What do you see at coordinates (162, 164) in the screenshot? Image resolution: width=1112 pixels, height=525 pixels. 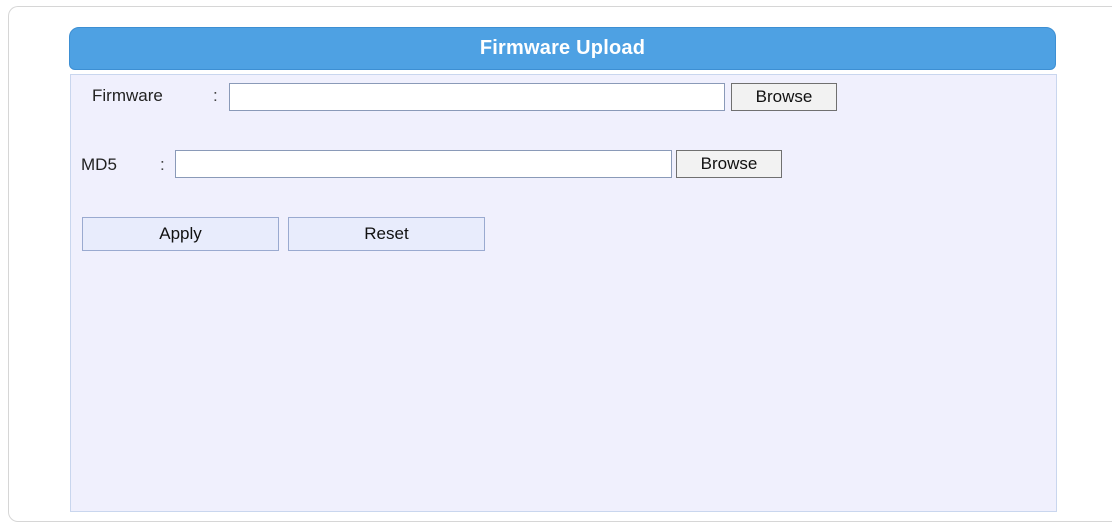 I see `md5-colon: :` at bounding box center [162, 164].